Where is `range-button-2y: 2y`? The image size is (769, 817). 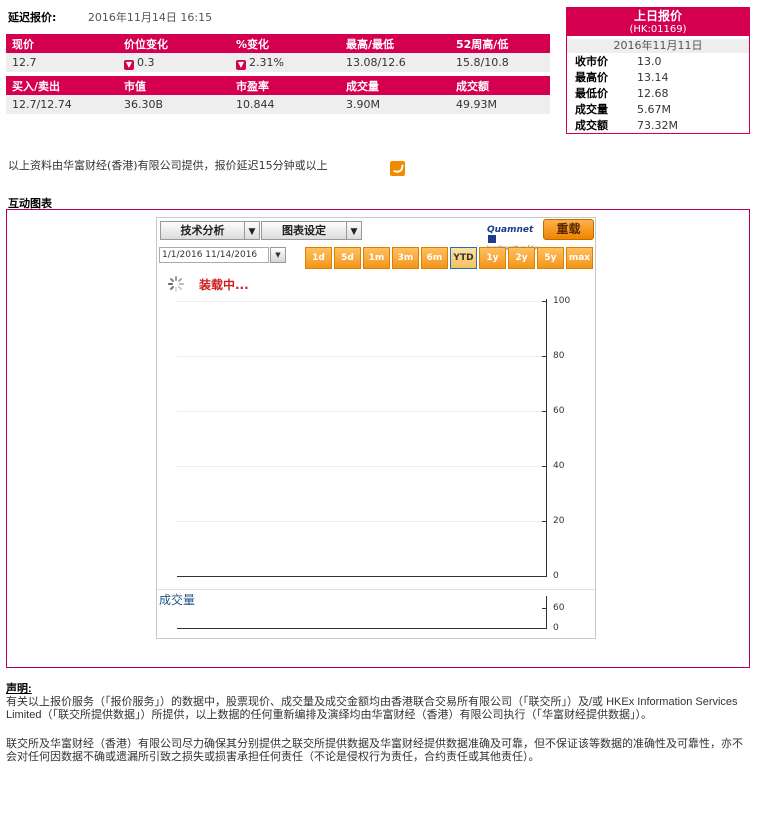 range-button-2y: 2y is located at coordinates (521, 258).